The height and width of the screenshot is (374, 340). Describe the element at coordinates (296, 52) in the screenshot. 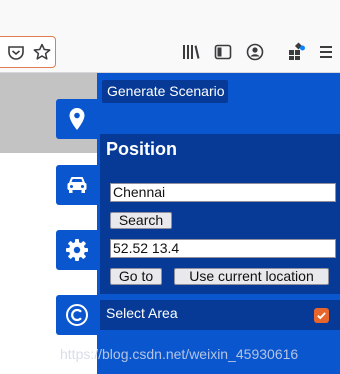

I see `extensions-icon` at that location.